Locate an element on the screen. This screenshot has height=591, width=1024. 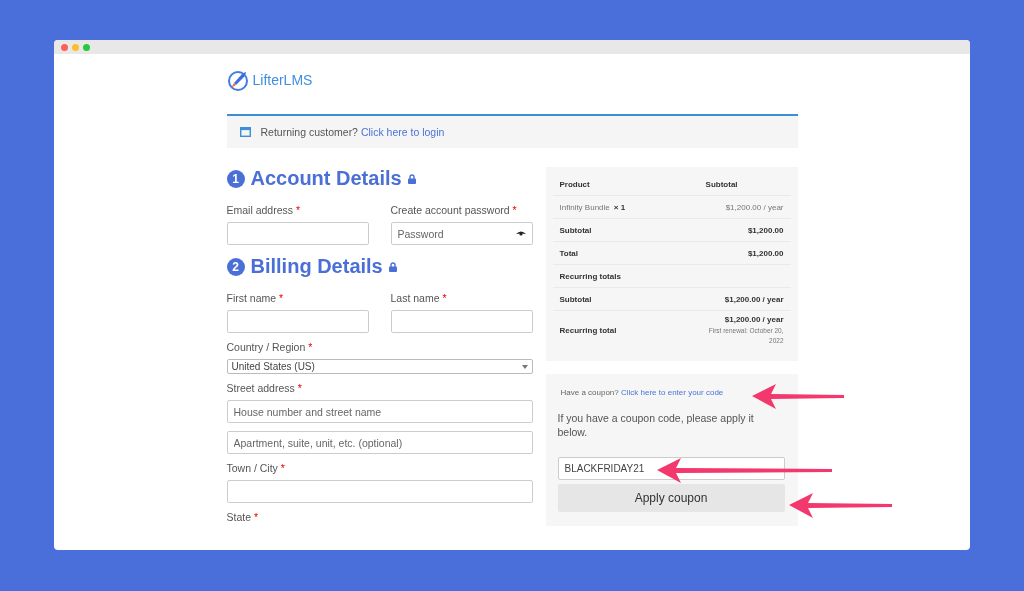
close-icon is located at coordinates (64, 47).